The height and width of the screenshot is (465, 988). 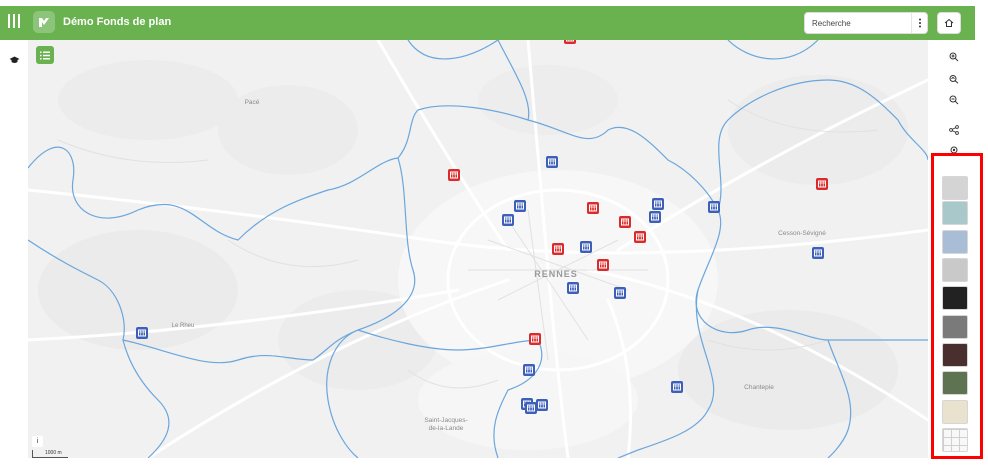 What do you see at coordinates (37, 441) in the screenshot?
I see `attribution-button: i` at bounding box center [37, 441].